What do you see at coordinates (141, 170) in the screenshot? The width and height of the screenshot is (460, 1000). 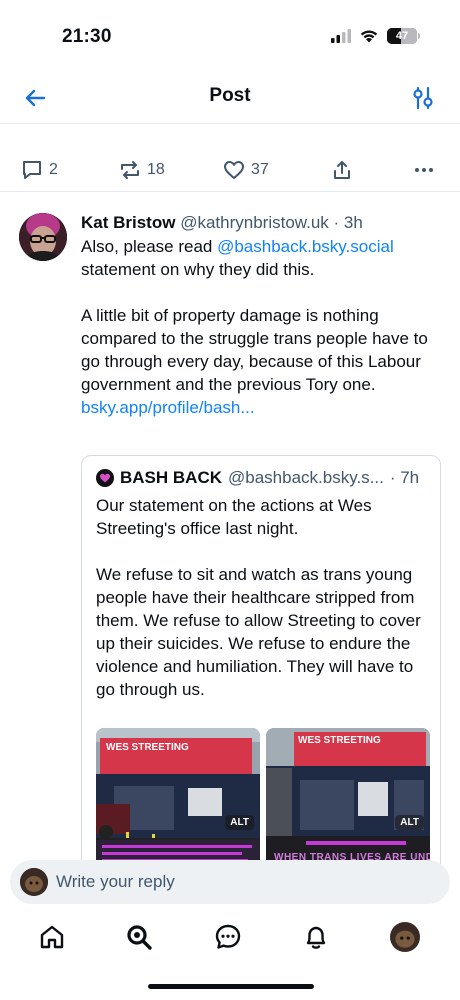 I see `repost-button: 18` at bounding box center [141, 170].